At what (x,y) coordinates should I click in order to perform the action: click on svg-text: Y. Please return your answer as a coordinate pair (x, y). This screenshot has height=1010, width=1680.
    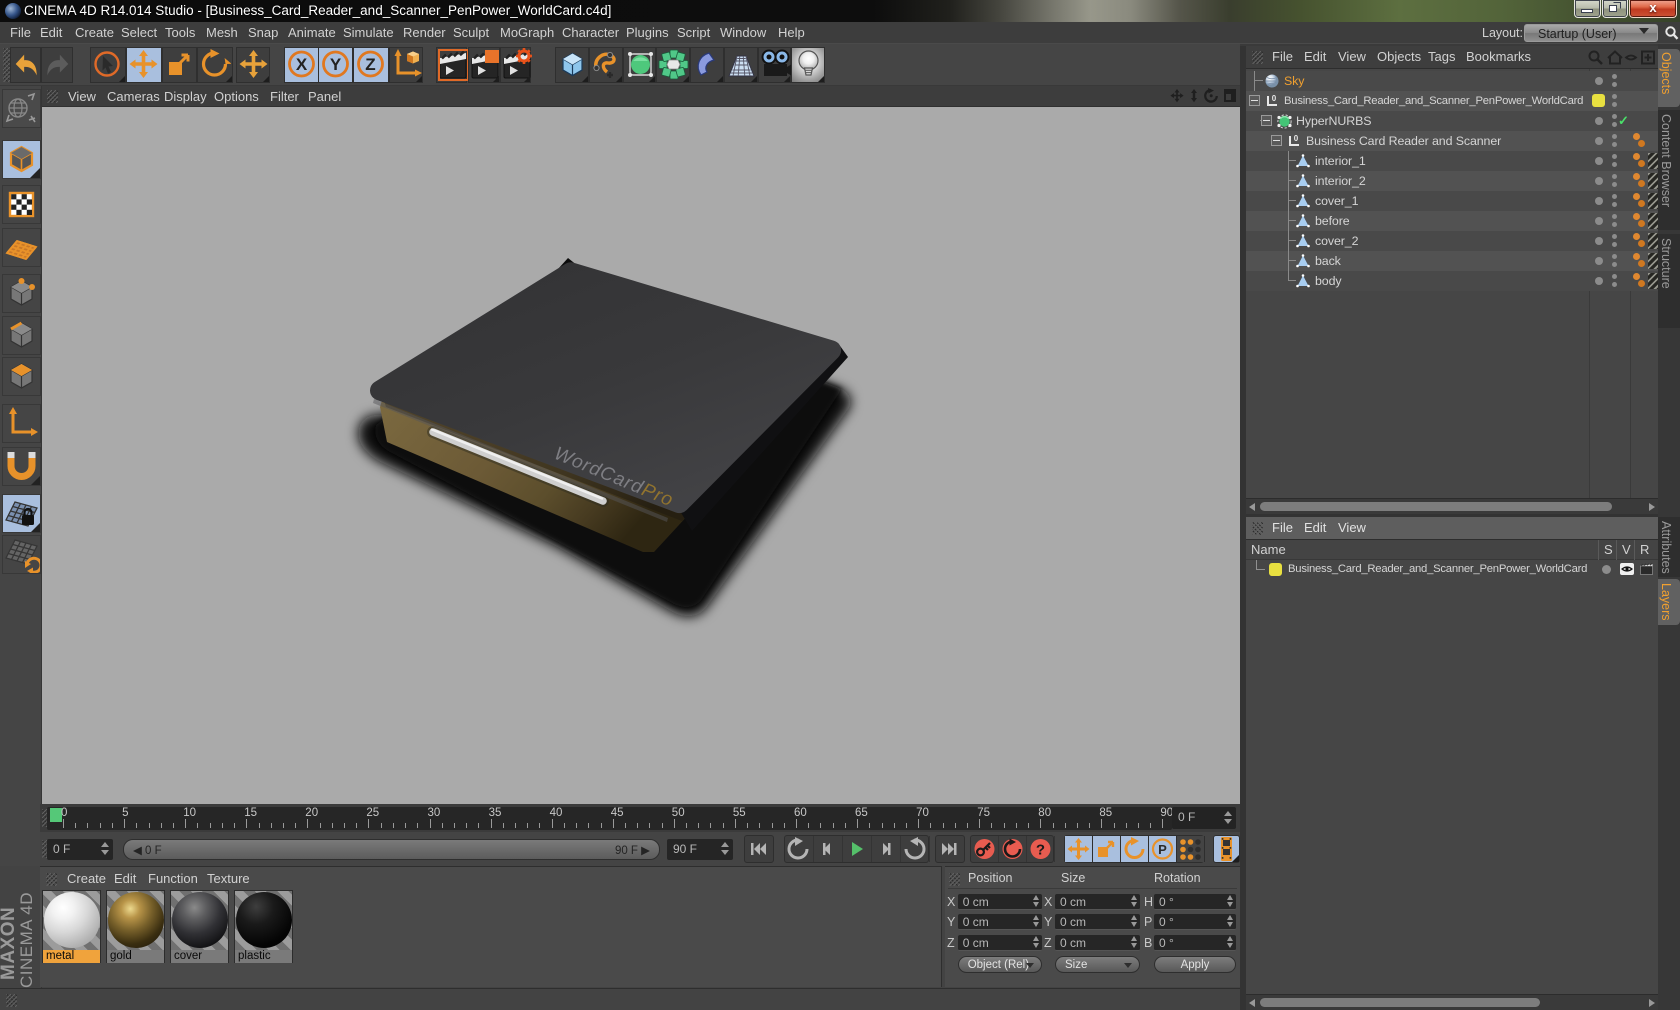
    Looking at the image, I should click on (336, 64).